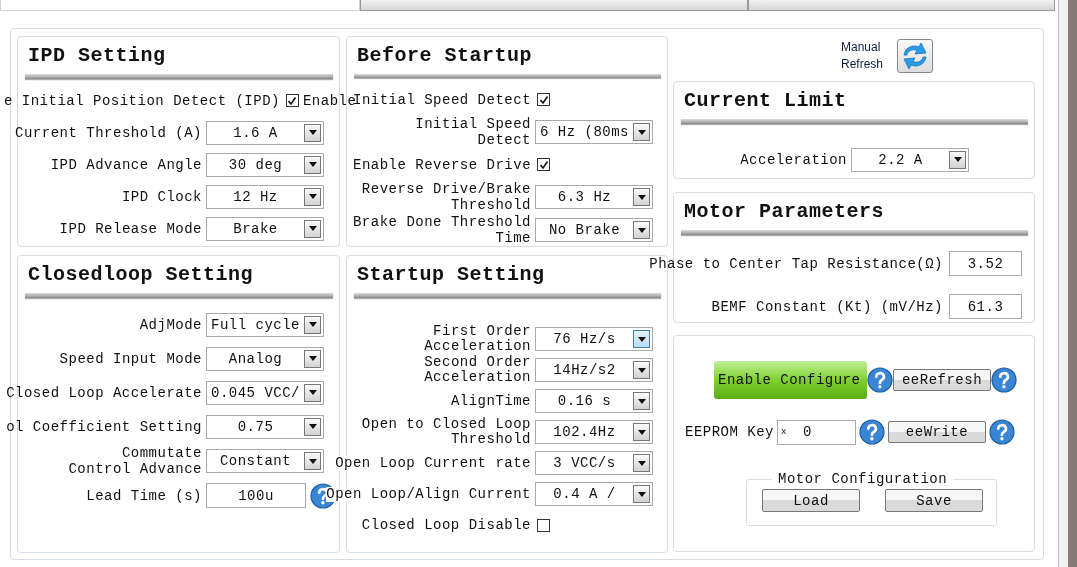  Describe the element at coordinates (985, 264) in the screenshot. I see `input-field: 3.52` at that location.